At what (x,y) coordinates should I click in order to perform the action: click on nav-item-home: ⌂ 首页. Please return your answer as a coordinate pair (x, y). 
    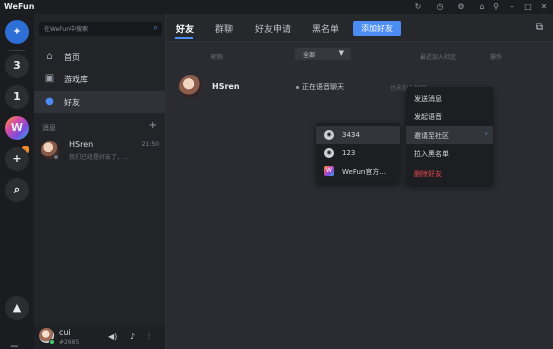
    Looking at the image, I should click on (99, 57).